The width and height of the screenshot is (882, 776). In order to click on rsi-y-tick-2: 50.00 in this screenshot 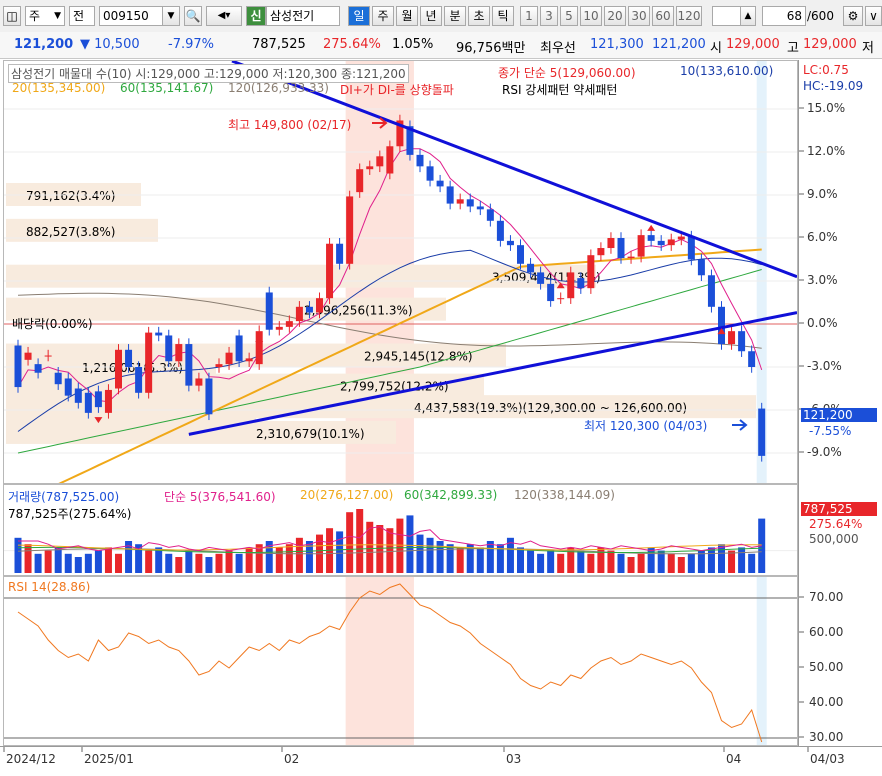, I will do `click(826, 667)`.